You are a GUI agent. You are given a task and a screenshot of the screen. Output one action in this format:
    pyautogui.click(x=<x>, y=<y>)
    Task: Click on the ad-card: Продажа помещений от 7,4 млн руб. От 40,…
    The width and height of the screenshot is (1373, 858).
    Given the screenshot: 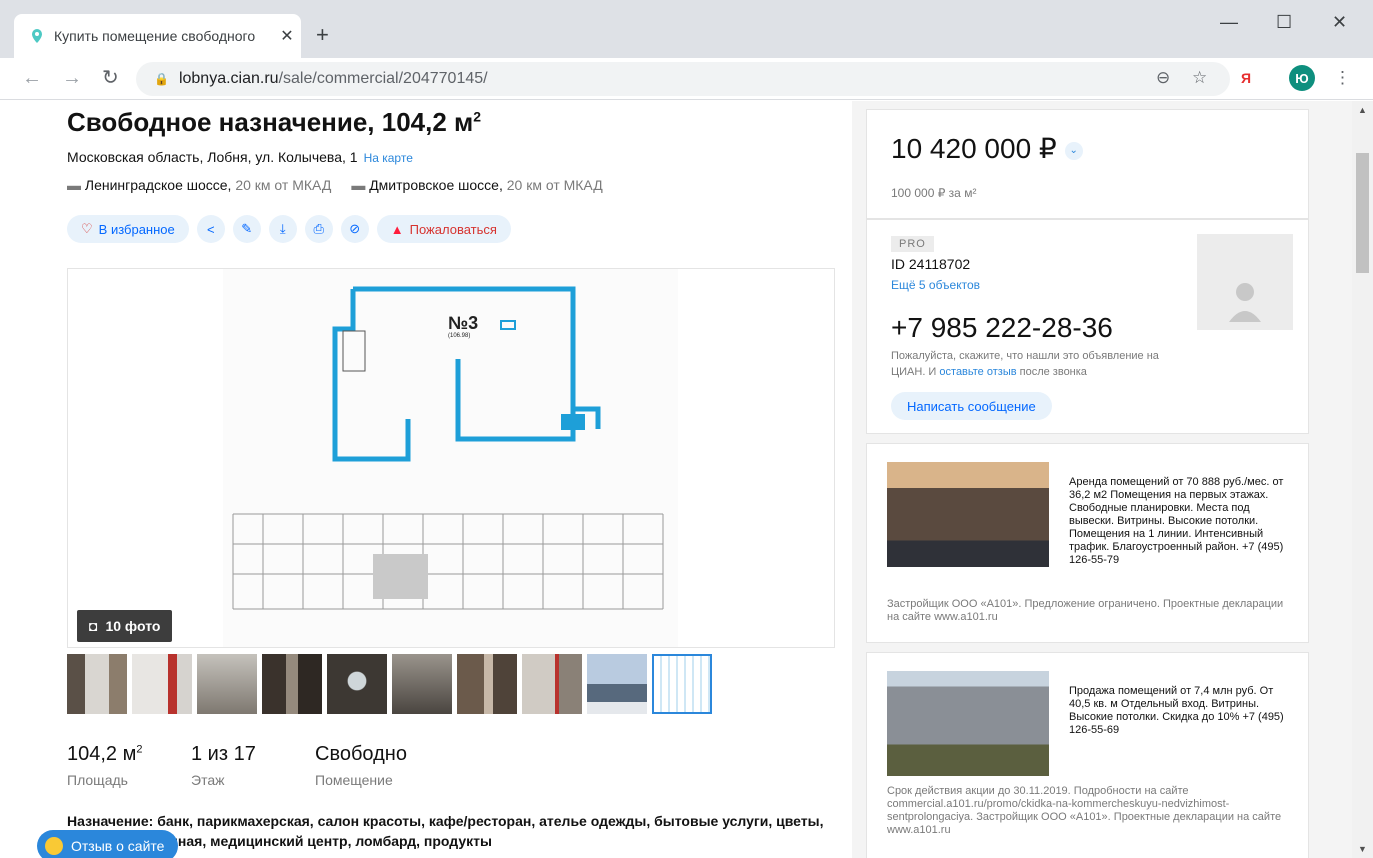 What is the action you would take?
    pyautogui.click(x=1087, y=755)
    